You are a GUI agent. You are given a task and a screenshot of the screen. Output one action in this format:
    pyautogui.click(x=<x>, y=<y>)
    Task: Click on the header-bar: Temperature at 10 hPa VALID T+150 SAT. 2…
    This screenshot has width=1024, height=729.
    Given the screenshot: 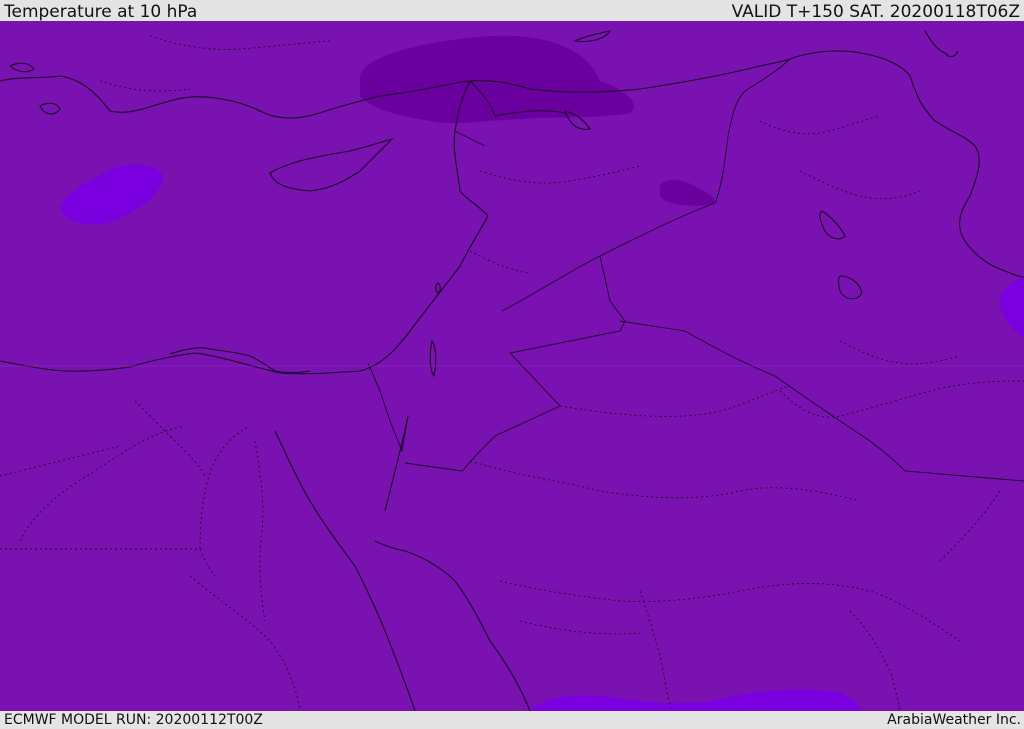 What is the action you would take?
    pyautogui.click(x=512, y=10)
    